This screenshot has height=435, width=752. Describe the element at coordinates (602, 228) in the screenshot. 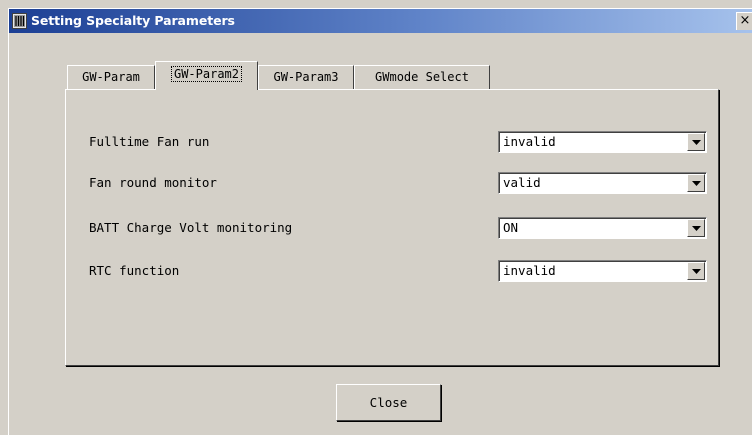

I see `batt-charge-volt-monitoring-select: ON` at that location.